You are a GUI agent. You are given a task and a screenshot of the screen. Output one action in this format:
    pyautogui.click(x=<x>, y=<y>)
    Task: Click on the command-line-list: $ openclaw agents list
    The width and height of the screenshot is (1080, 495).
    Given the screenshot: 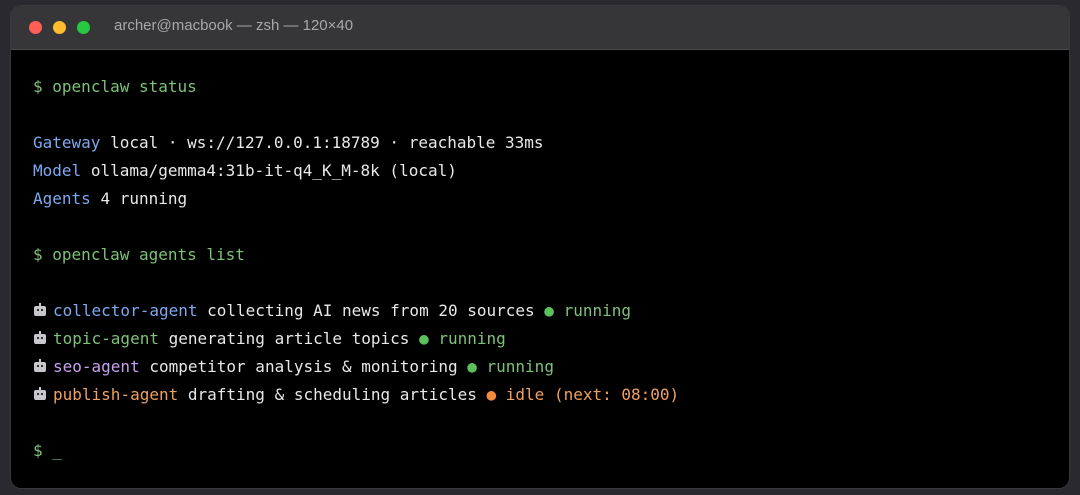 What is the action you would take?
    pyautogui.click(x=139, y=255)
    